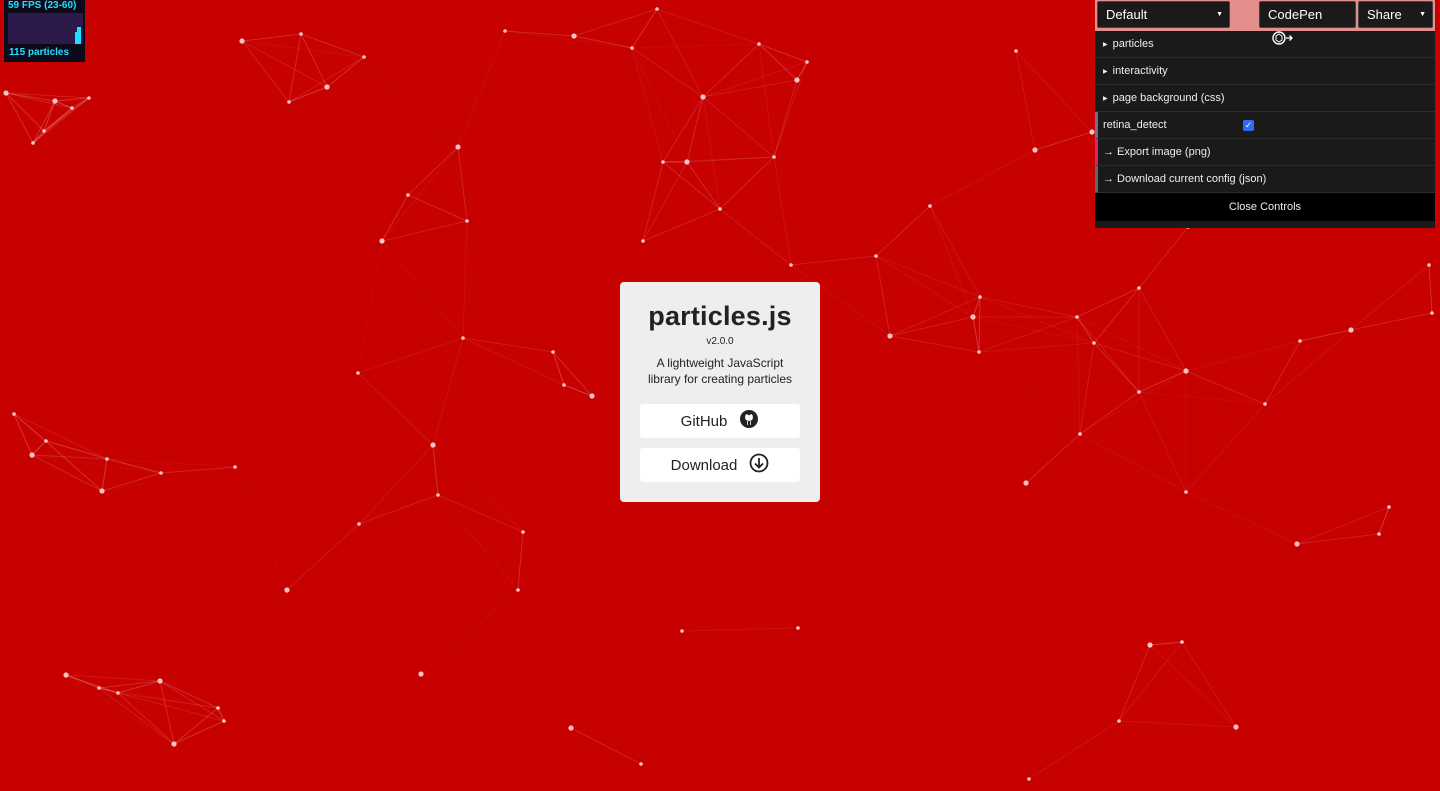 Image resolution: width=1440 pixels, height=791 pixels. I want to click on github-button: GitHub, so click(720, 421).